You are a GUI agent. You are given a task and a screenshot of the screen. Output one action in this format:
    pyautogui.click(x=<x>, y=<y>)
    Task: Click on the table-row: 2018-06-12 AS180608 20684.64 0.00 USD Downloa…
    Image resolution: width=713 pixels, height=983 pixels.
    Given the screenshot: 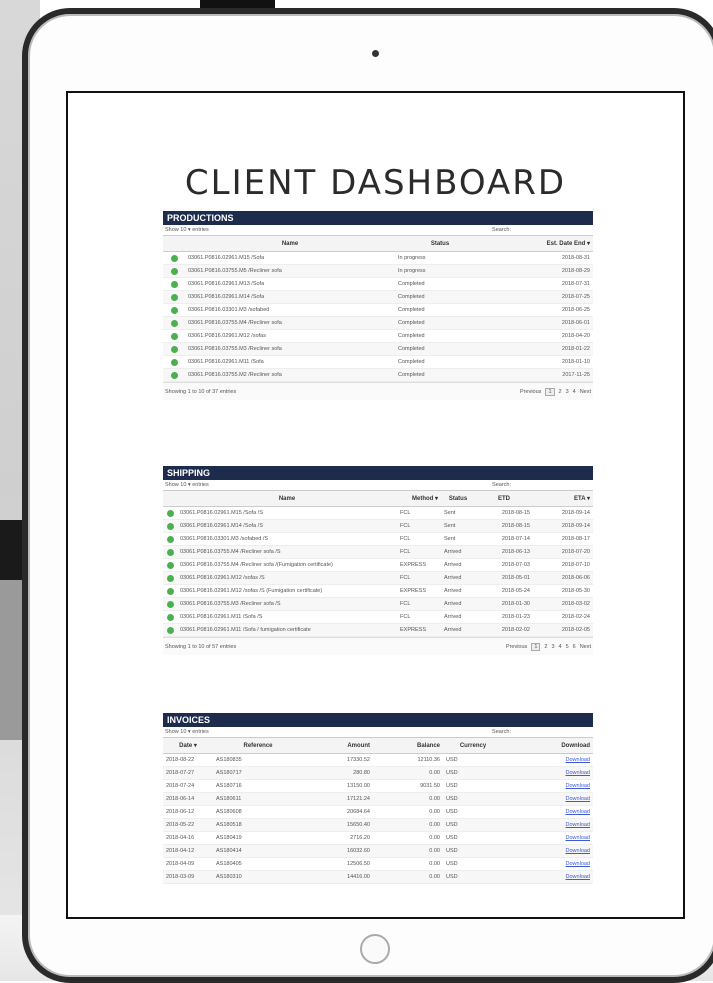 What is the action you would take?
    pyautogui.click(x=378, y=812)
    